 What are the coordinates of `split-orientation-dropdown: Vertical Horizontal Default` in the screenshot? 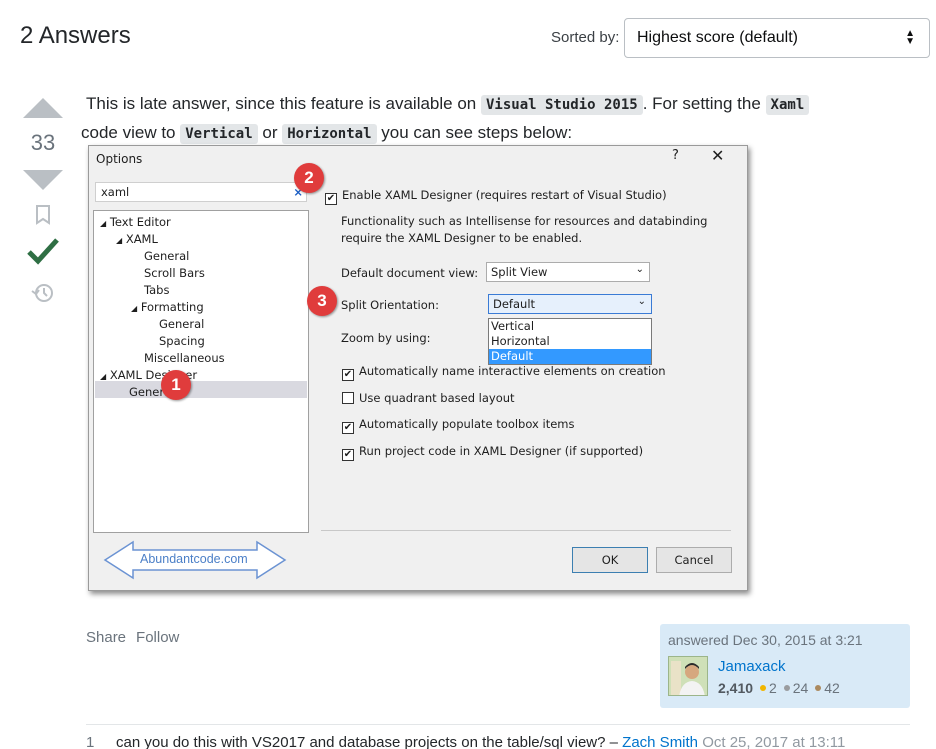 It's located at (570, 341).